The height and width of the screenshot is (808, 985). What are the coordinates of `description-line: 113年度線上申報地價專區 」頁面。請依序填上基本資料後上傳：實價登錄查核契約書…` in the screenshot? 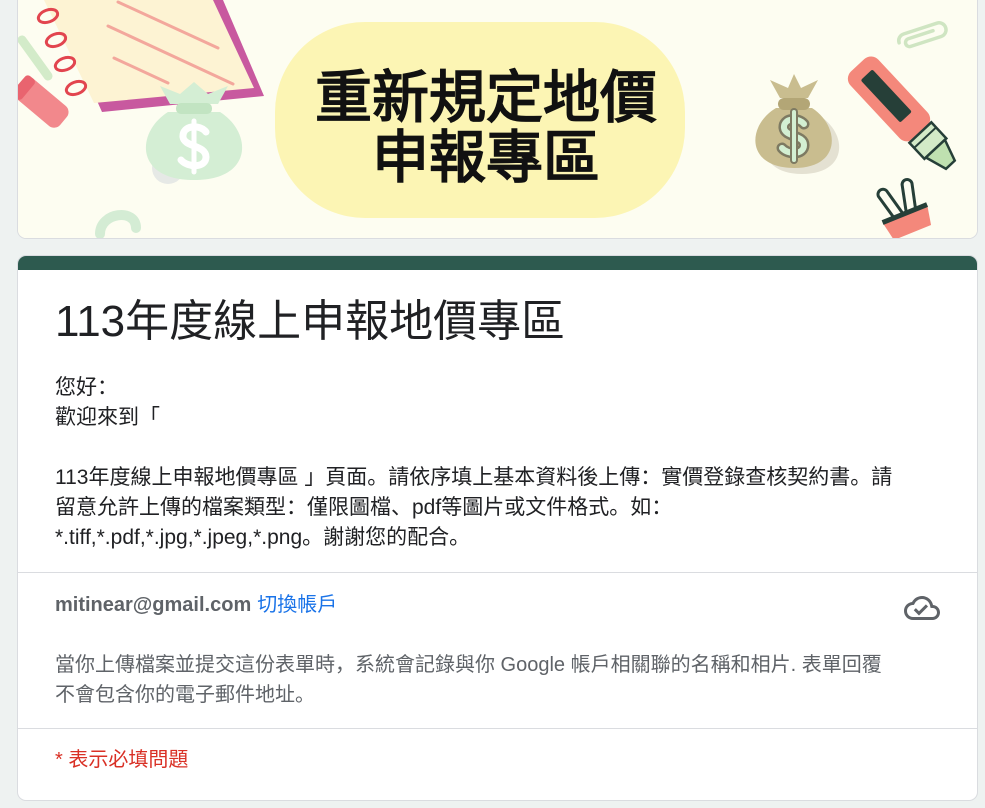 It's located at (474, 477).